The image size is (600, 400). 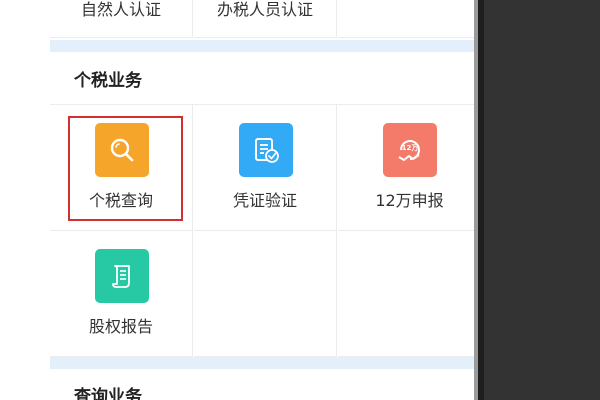 I want to click on grid-item-tax-staff-auth: 办税人员认证, so click(x=265, y=19).